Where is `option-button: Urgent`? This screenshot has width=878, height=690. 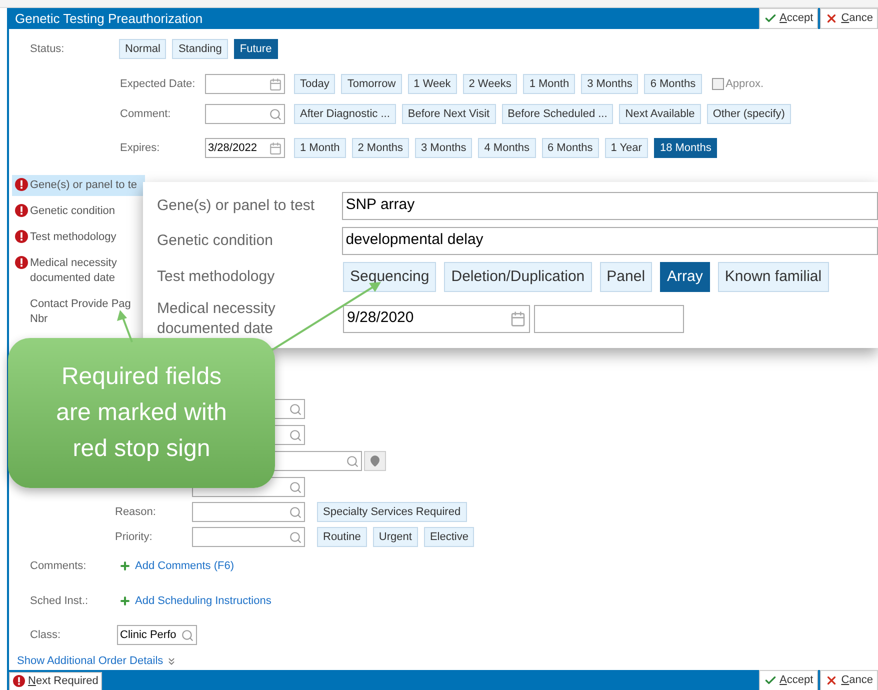
option-button: Urgent is located at coordinates (395, 537).